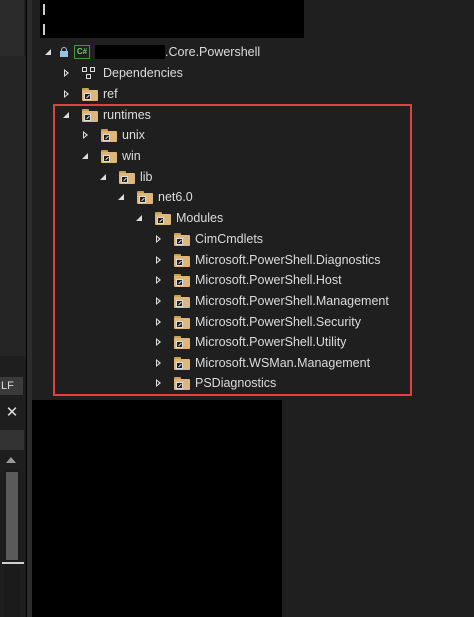  I want to click on tree-item-label: net6.0, so click(175, 197).